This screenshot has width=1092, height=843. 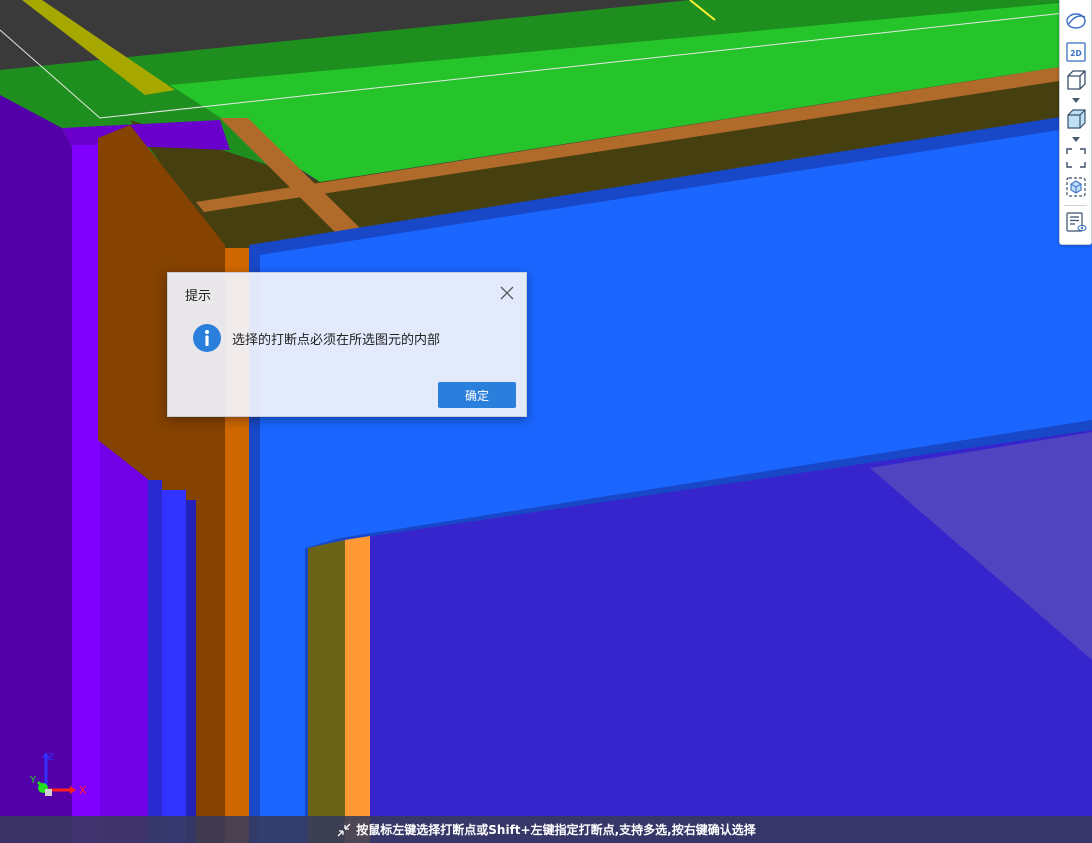 What do you see at coordinates (51, 758) in the screenshot?
I see `svg-text: Z` at bounding box center [51, 758].